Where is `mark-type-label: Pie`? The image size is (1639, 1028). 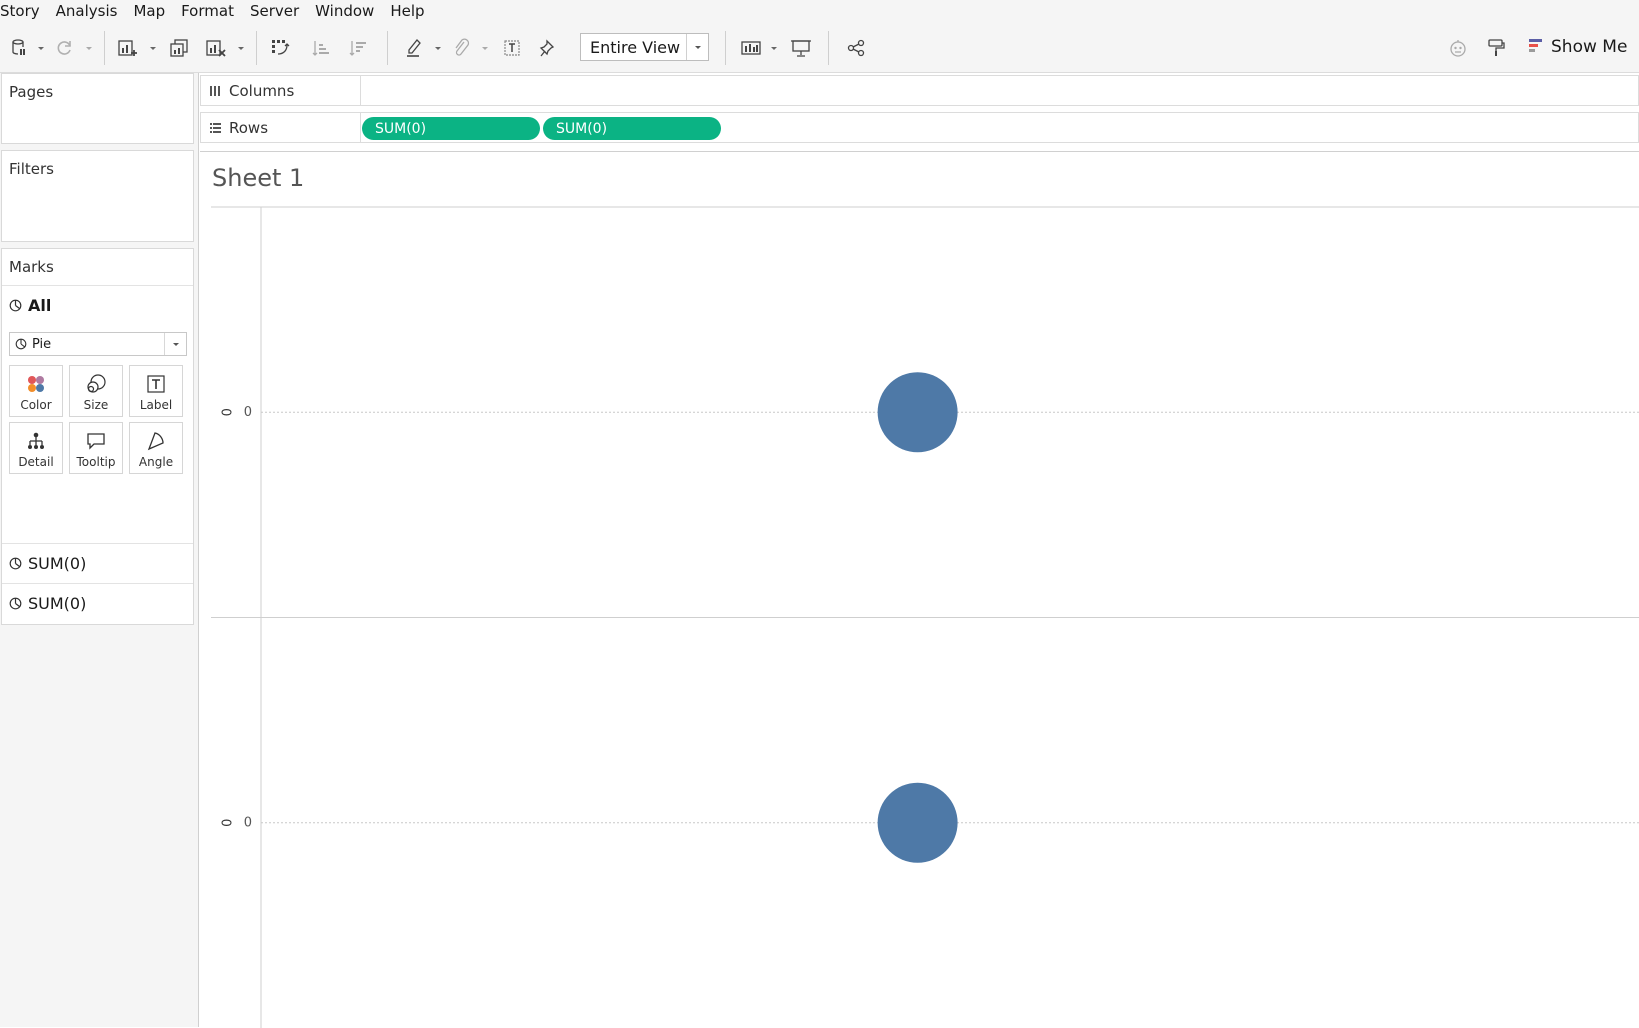
mark-type-label: Pie is located at coordinates (42, 344).